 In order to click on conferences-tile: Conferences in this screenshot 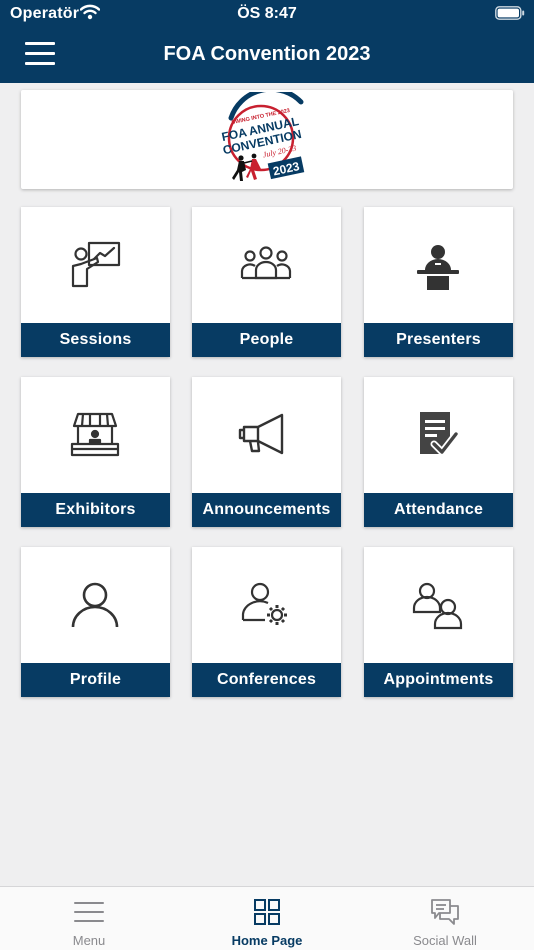, I will do `click(266, 622)`.